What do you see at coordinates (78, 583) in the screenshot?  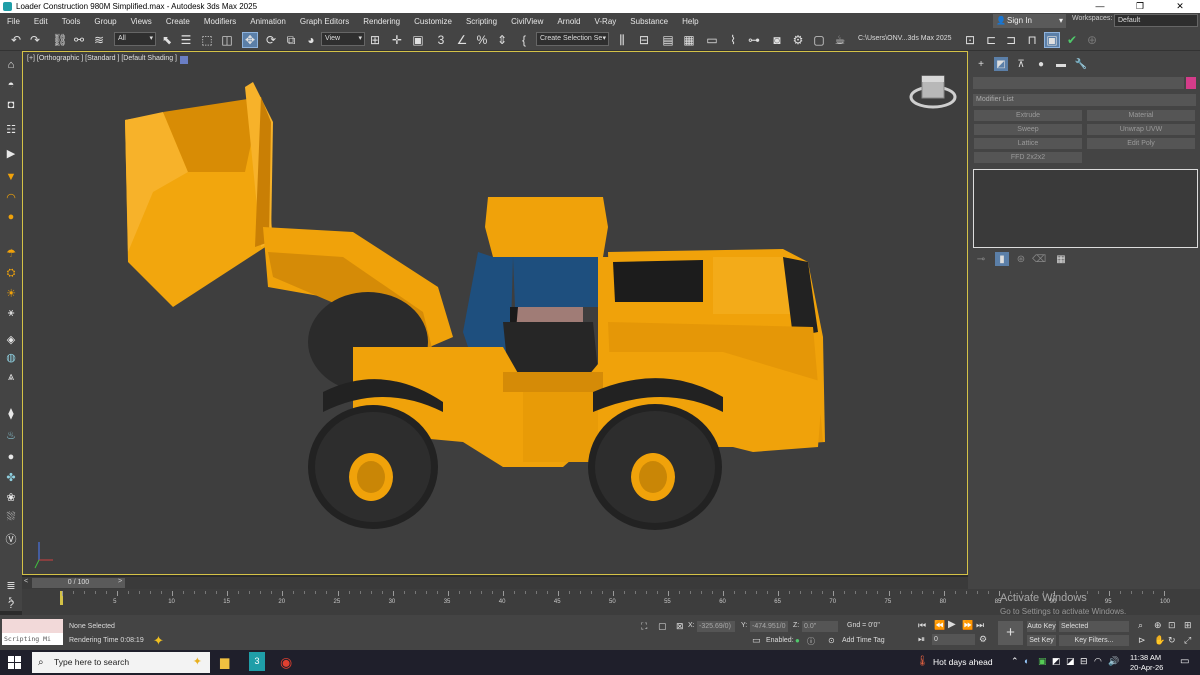 I see `time-slider-thumb: 0 / 100` at bounding box center [78, 583].